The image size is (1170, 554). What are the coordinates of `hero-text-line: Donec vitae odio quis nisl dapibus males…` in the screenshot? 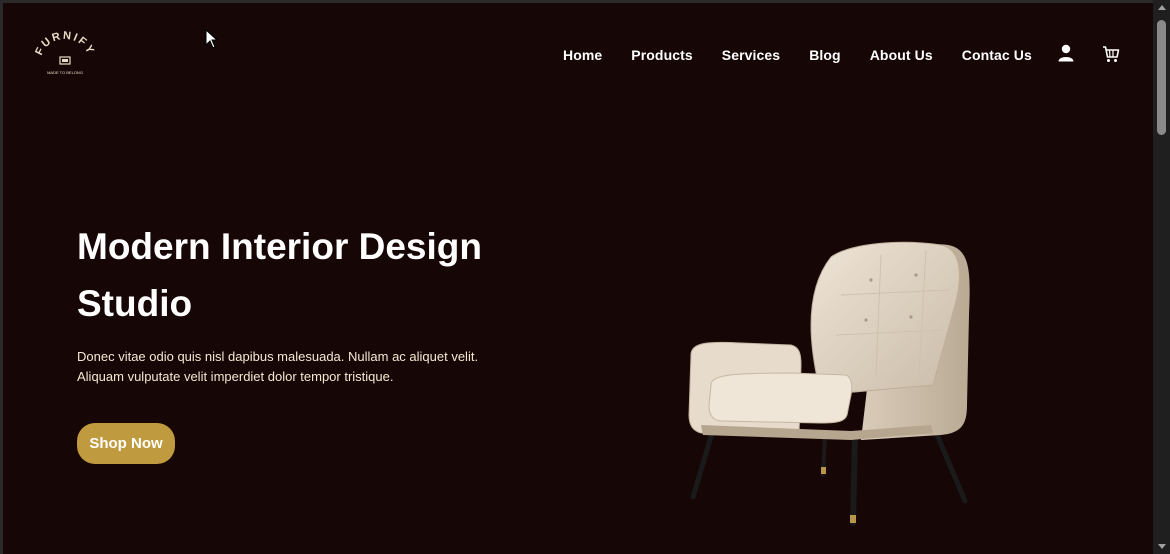 It's located at (278, 356).